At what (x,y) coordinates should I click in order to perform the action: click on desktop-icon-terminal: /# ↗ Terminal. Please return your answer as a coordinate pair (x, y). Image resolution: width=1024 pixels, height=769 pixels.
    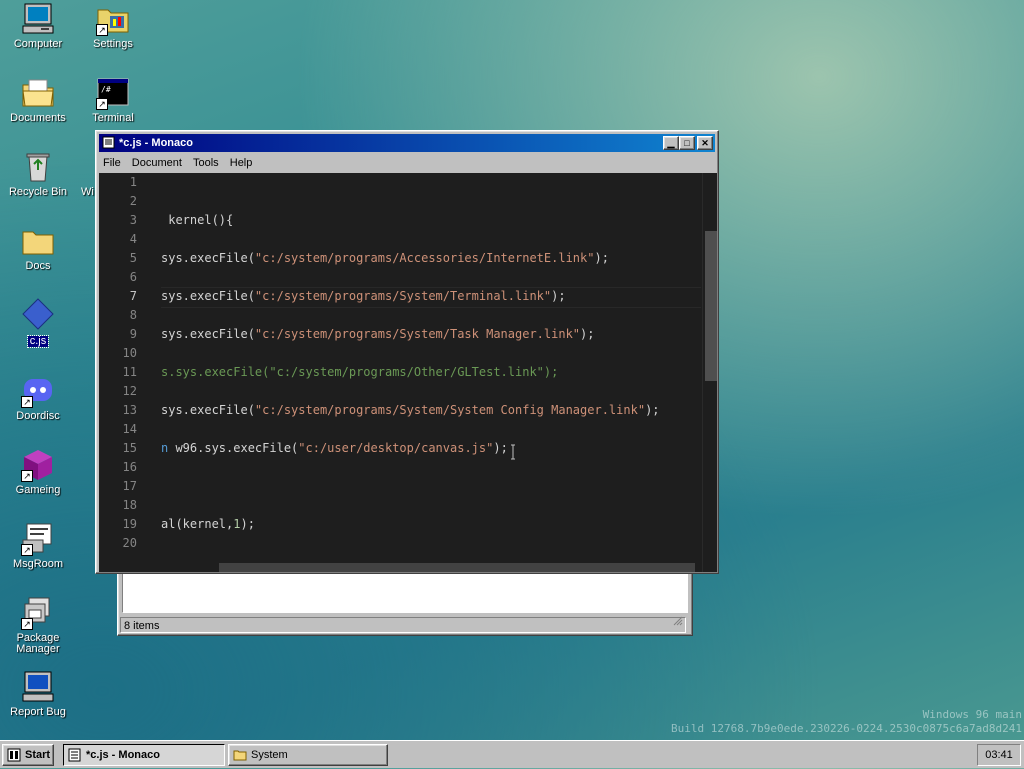
    Looking at the image, I should click on (113, 100).